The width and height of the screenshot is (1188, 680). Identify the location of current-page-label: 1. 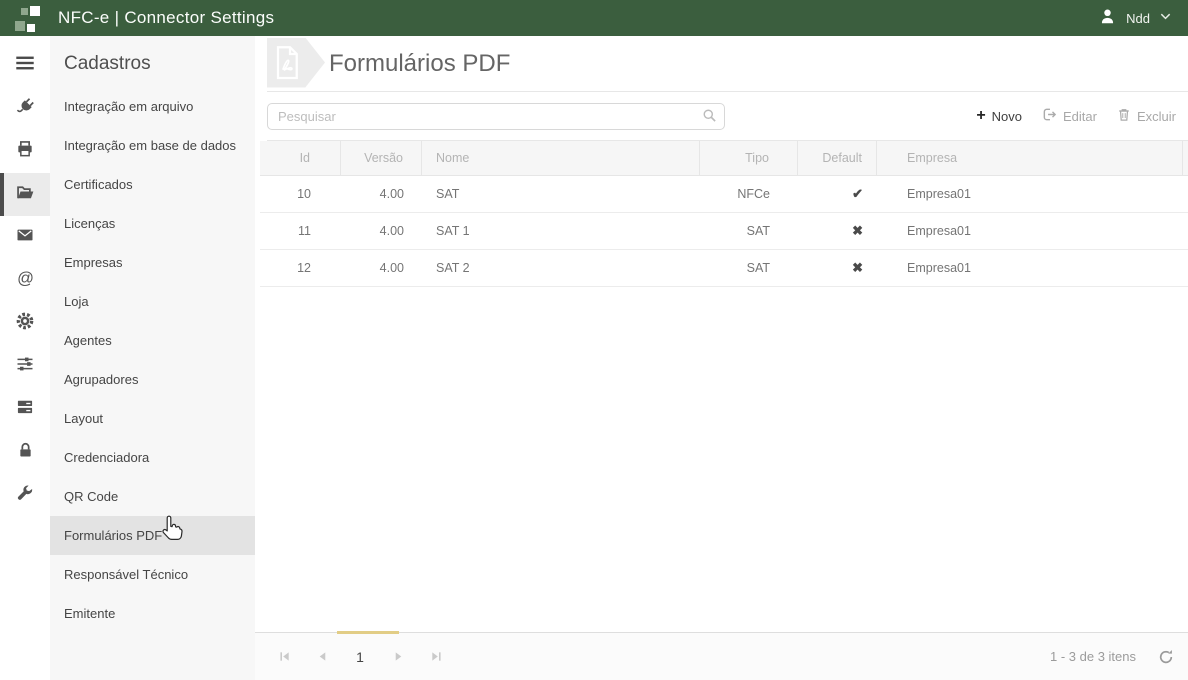
(360, 656).